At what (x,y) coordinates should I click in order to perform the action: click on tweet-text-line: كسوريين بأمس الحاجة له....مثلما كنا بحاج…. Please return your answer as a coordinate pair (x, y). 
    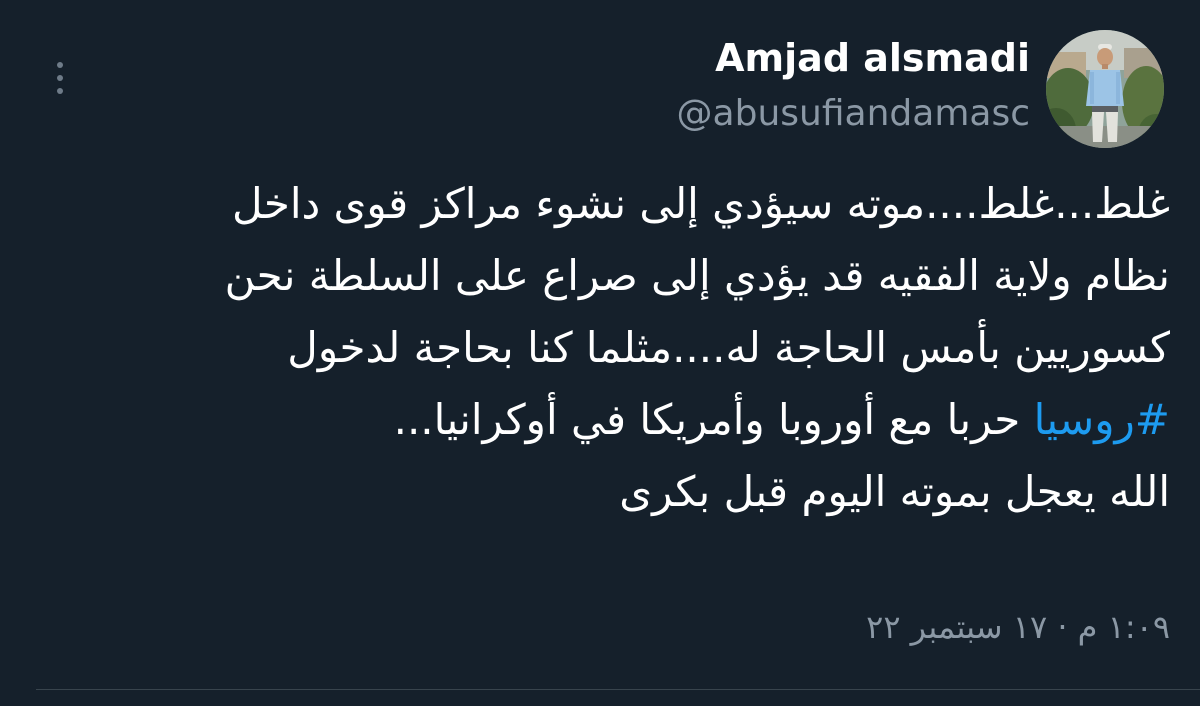
    Looking at the image, I should click on (728, 347).